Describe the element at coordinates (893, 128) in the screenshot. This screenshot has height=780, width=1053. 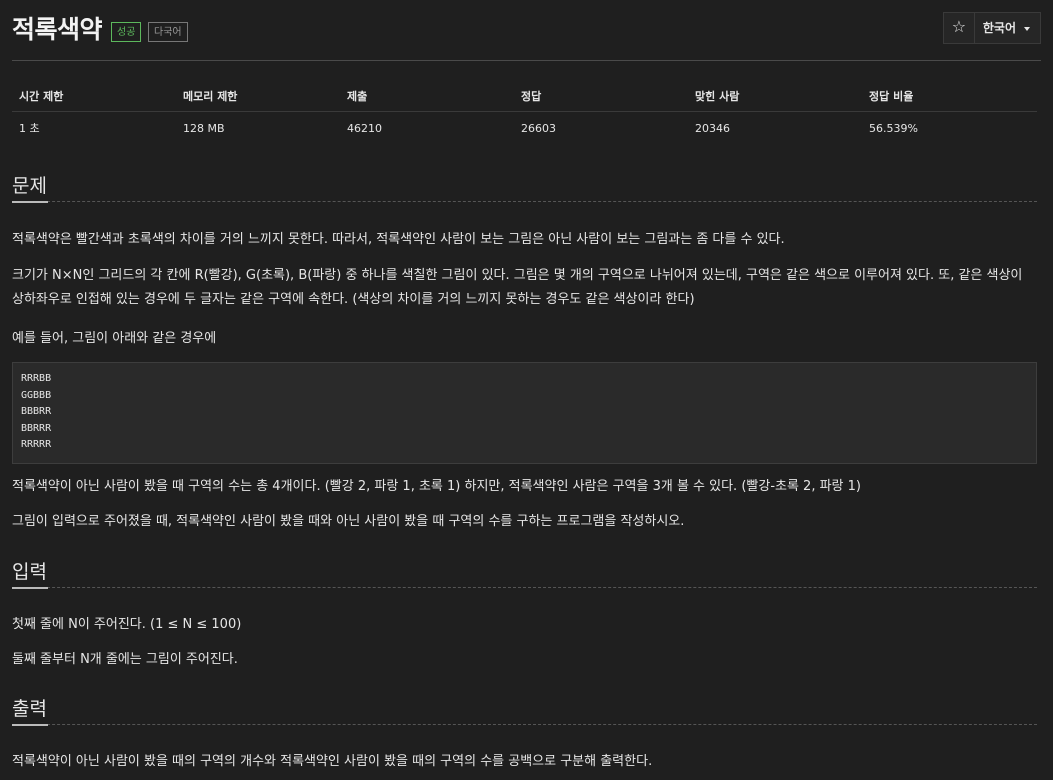
I see `stats-ratio: 56.539%` at that location.